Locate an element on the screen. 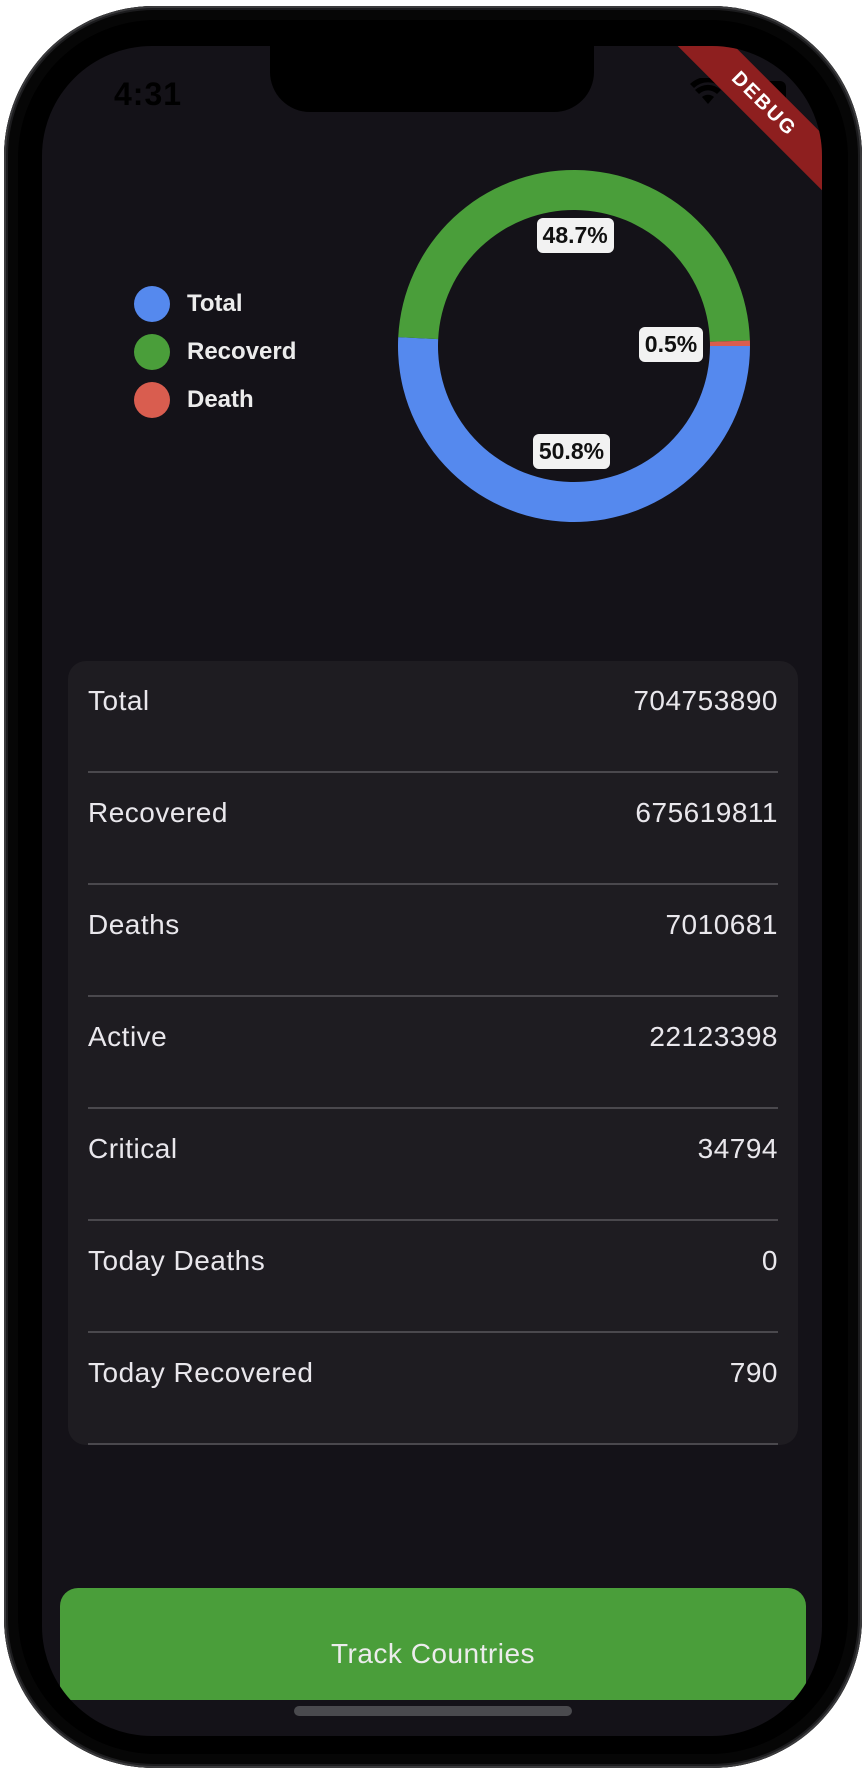  home-indicator is located at coordinates (433, 1711).